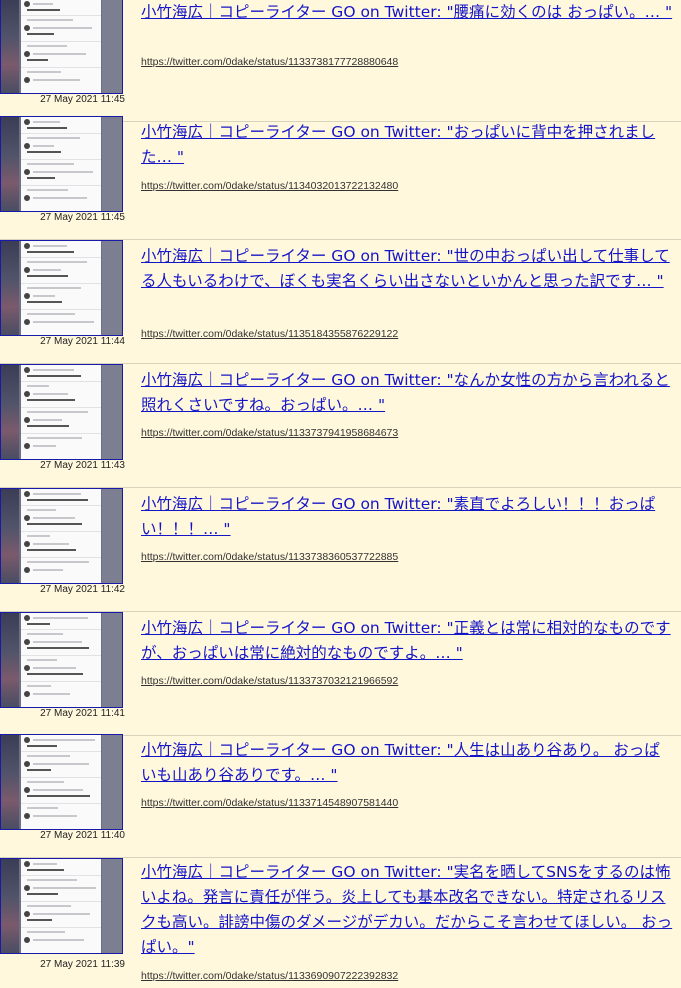  What do you see at coordinates (82, 465) in the screenshot?
I see `saved-date: 27 May 2021 11:43` at bounding box center [82, 465].